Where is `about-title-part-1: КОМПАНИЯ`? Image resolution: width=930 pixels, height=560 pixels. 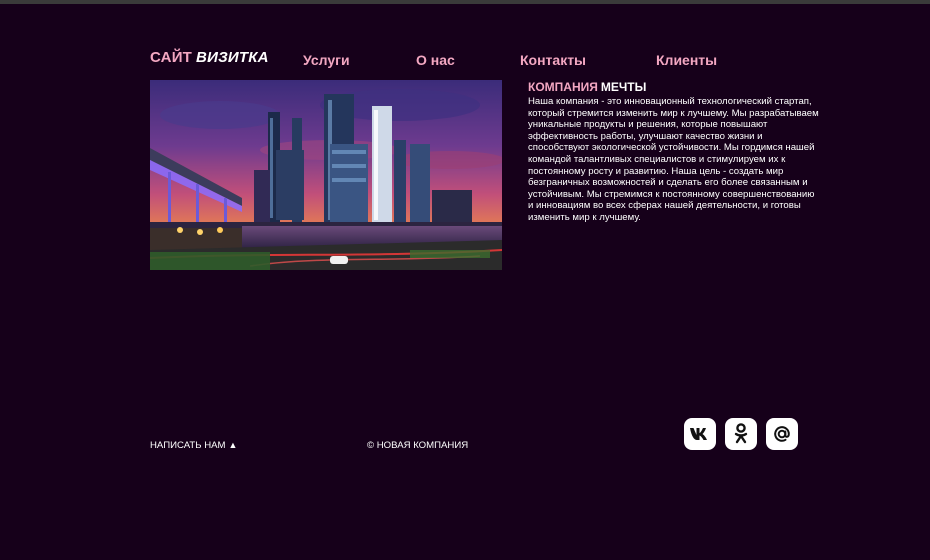 about-title-part-1: КОМПАНИЯ is located at coordinates (563, 87).